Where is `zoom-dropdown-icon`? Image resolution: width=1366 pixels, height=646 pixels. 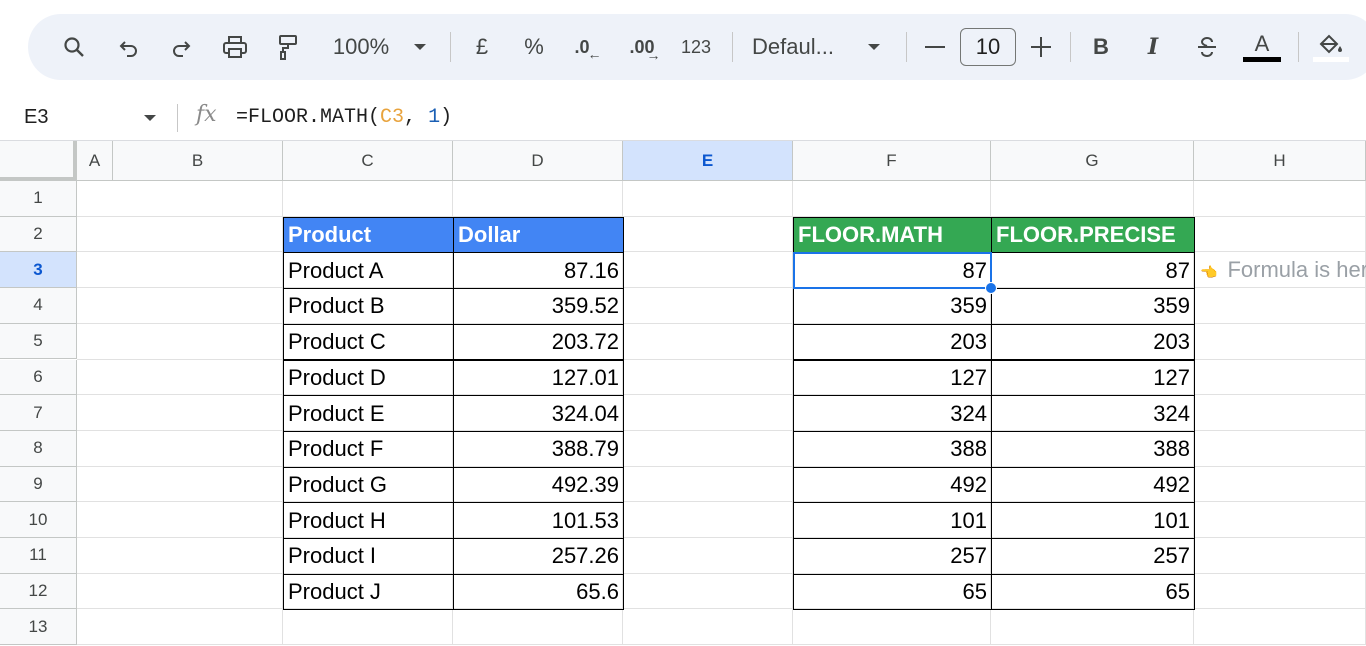
zoom-dropdown-icon is located at coordinates (420, 47).